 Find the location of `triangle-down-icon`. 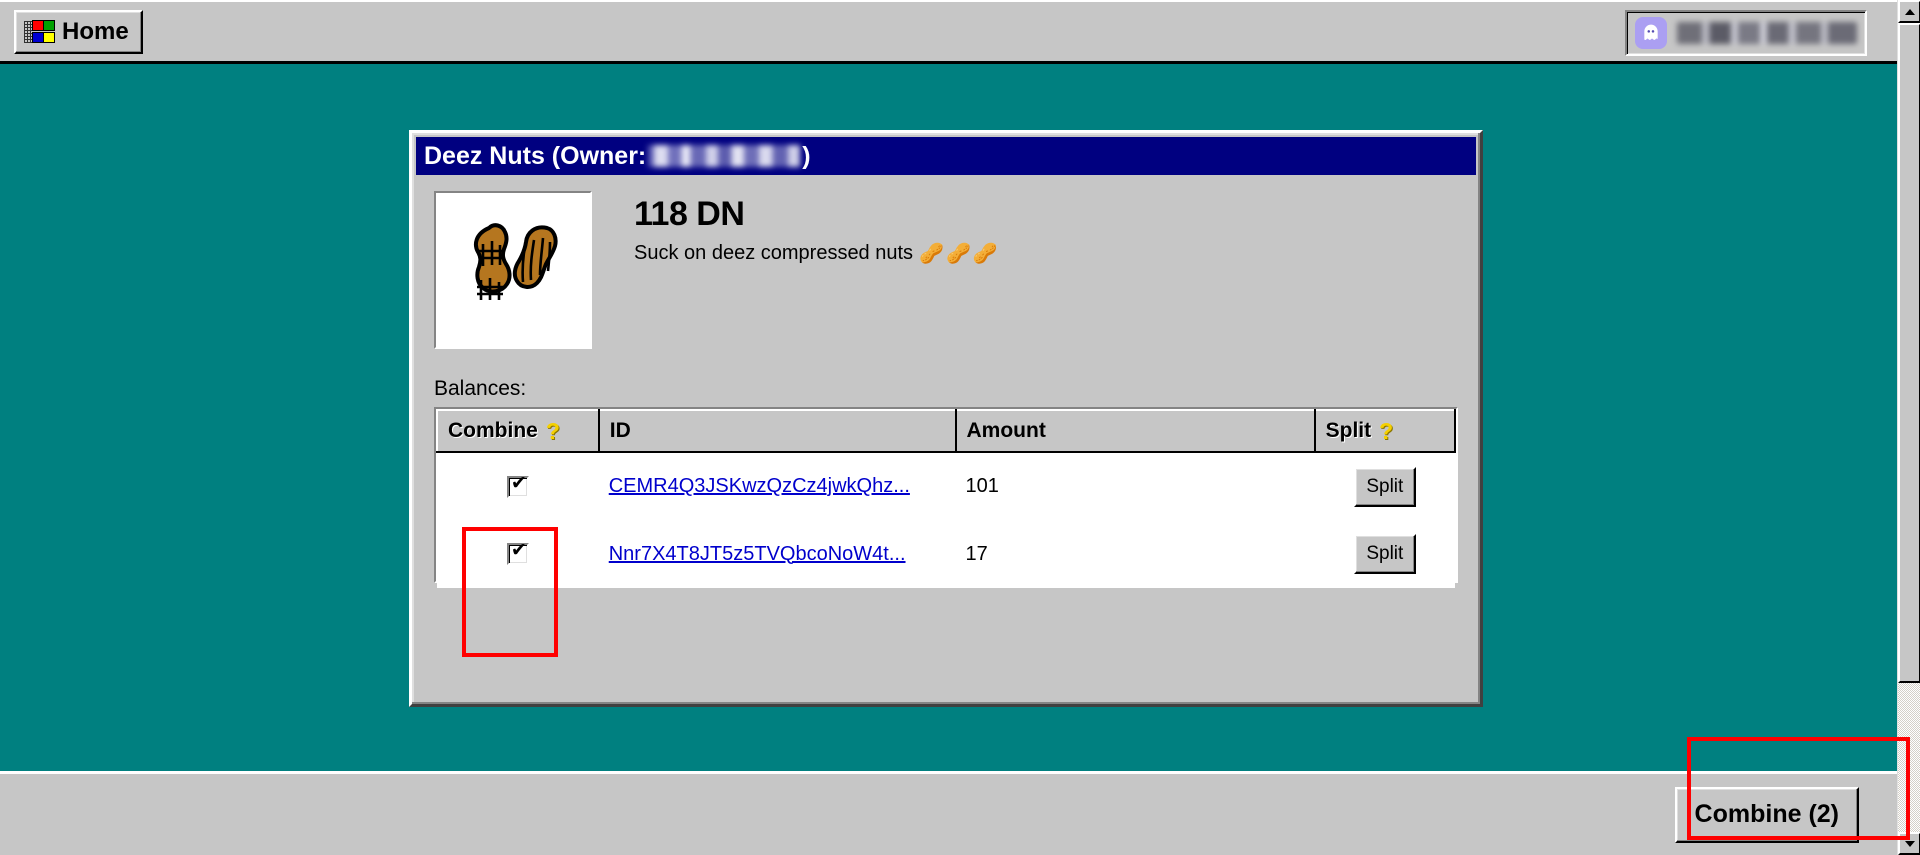

triangle-down-icon is located at coordinates (1909, 843).